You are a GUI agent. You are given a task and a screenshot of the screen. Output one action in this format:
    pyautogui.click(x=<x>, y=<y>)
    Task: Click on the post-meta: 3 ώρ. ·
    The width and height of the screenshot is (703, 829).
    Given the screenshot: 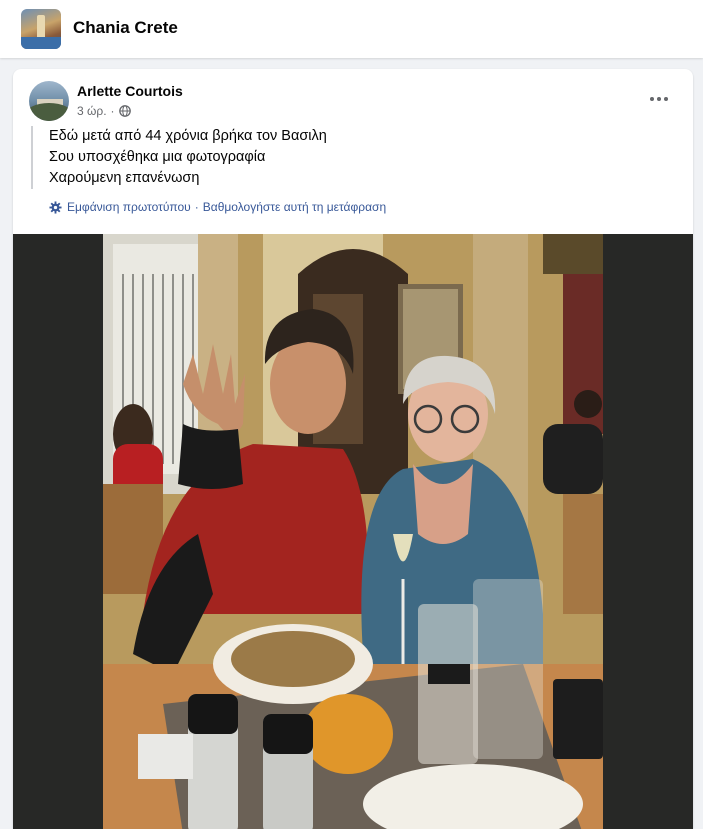 What is the action you would take?
    pyautogui.click(x=104, y=111)
    